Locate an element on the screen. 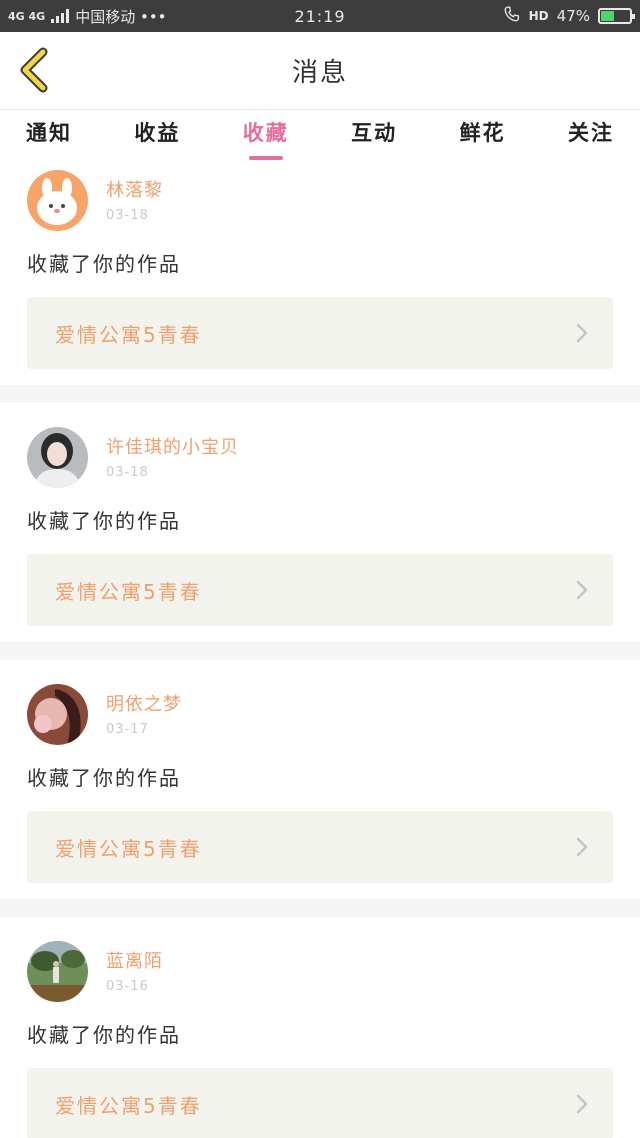 This screenshot has width=640, height=1138. header: 消息 is located at coordinates (320, 71).